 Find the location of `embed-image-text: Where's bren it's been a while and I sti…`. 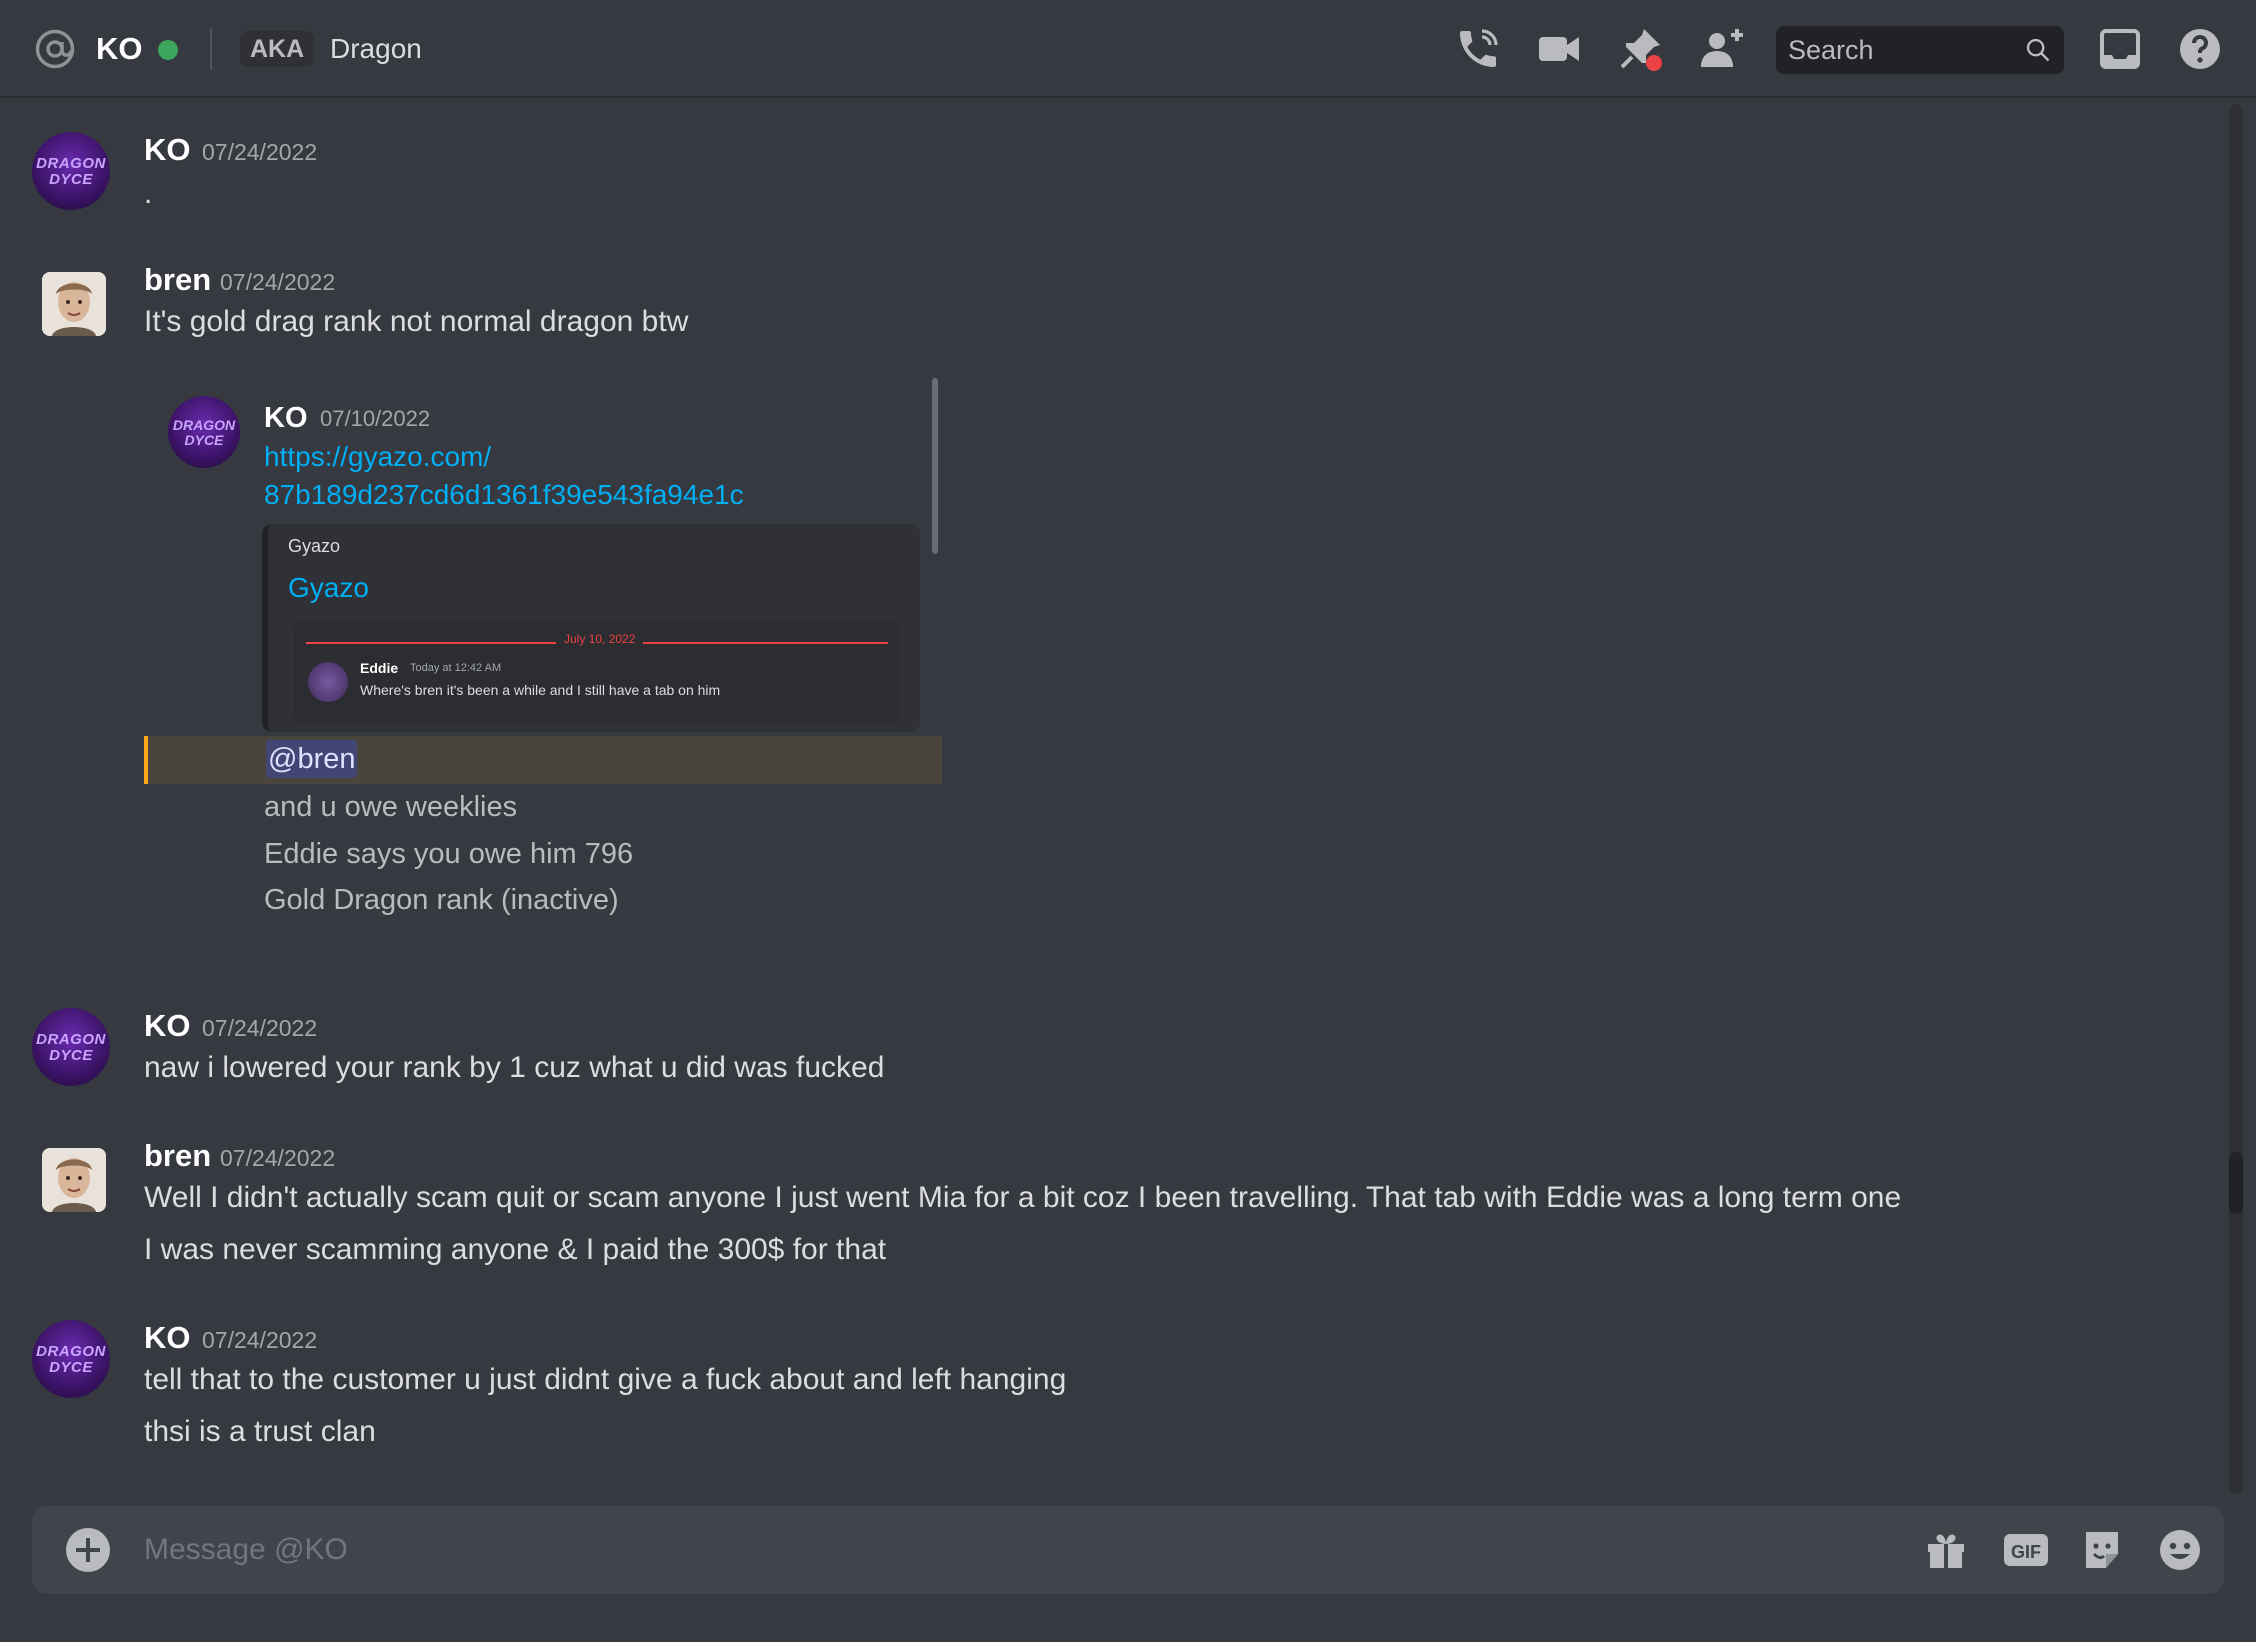

embed-image-text: Where's bren it's been a while and I sti… is located at coordinates (540, 690).